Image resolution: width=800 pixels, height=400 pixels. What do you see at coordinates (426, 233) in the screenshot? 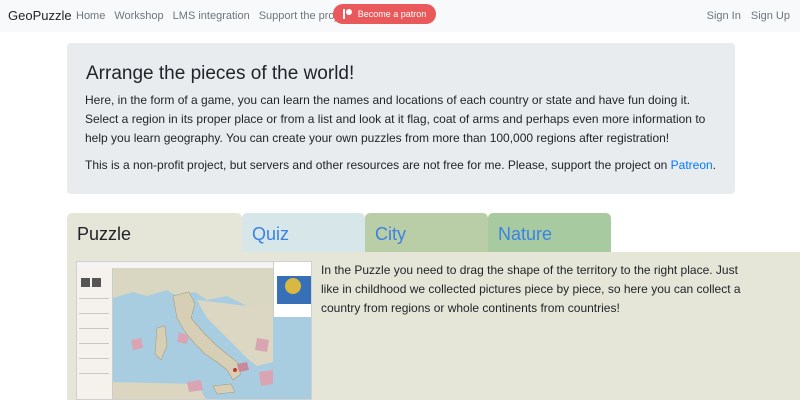
I see `tab-city: City` at bounding box center [426, 233].